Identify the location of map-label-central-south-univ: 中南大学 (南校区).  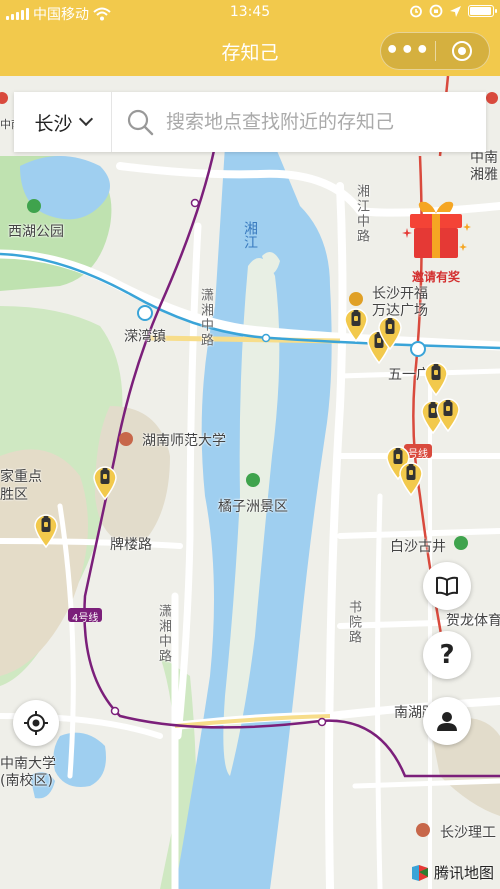
(28, 772).